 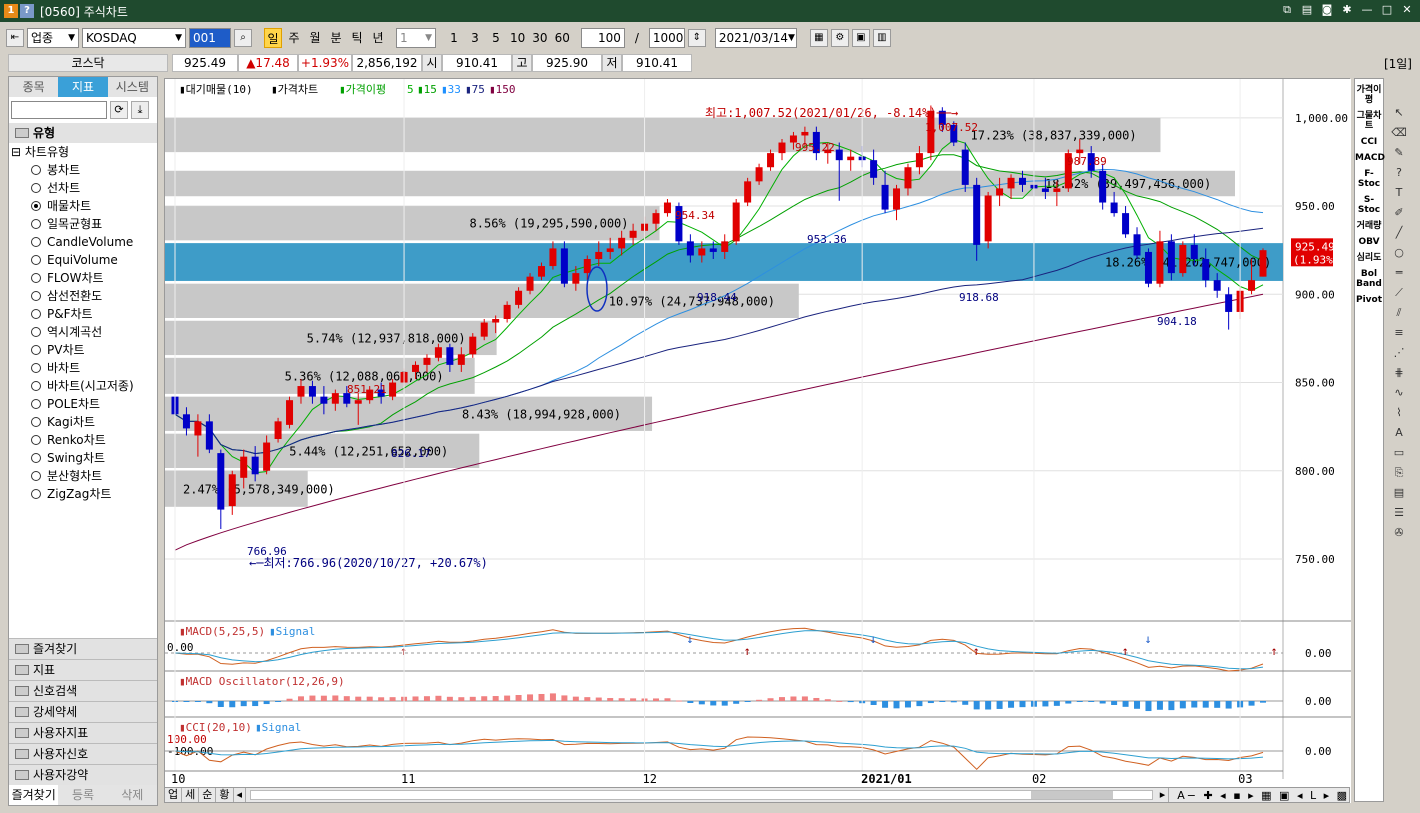 I want to click on bottom-category-item: 신호검색, so click(x=83, y=690).